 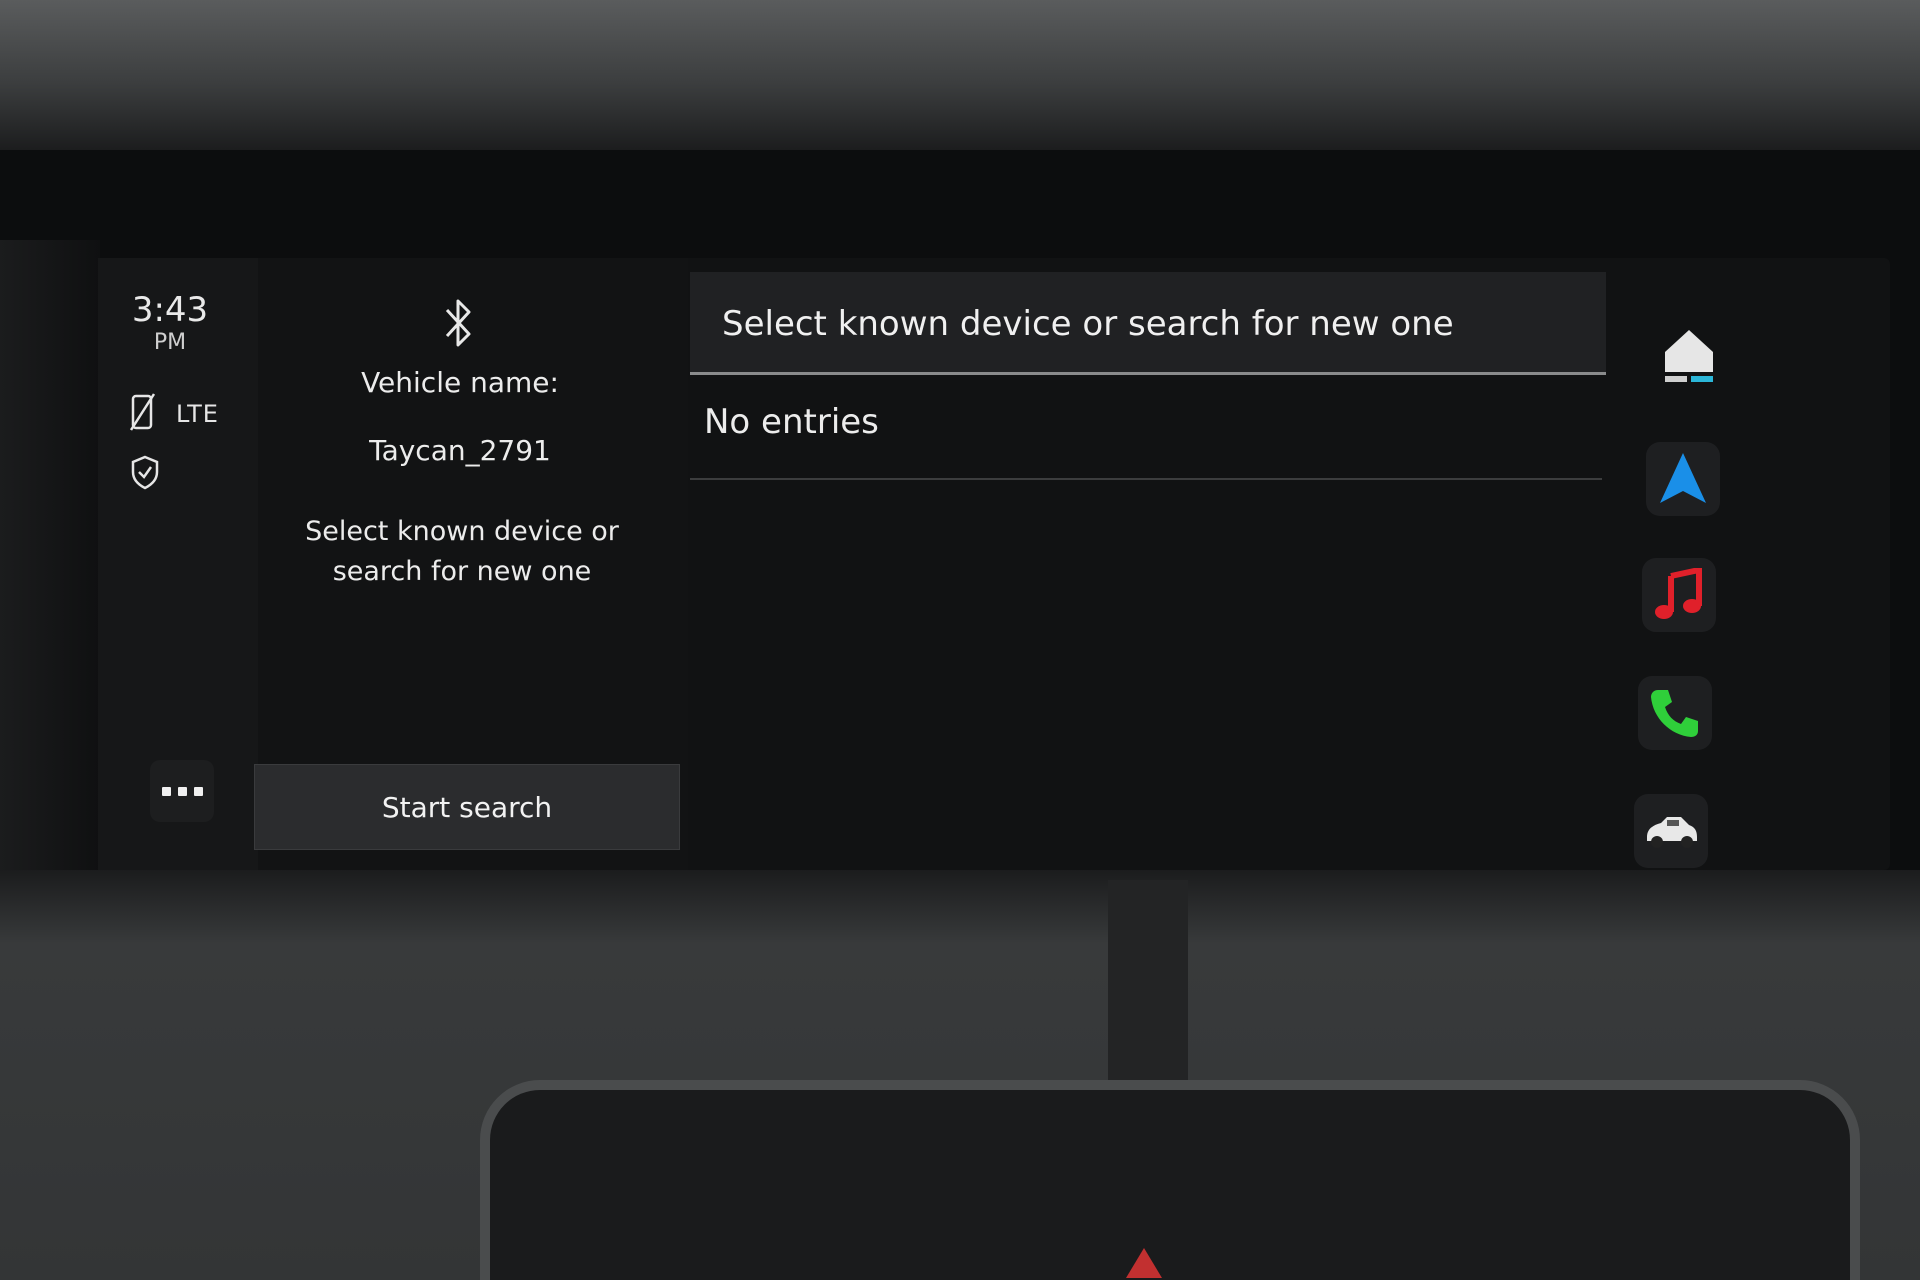 I want to click on phone-icon, so click(x=1674, y=713).